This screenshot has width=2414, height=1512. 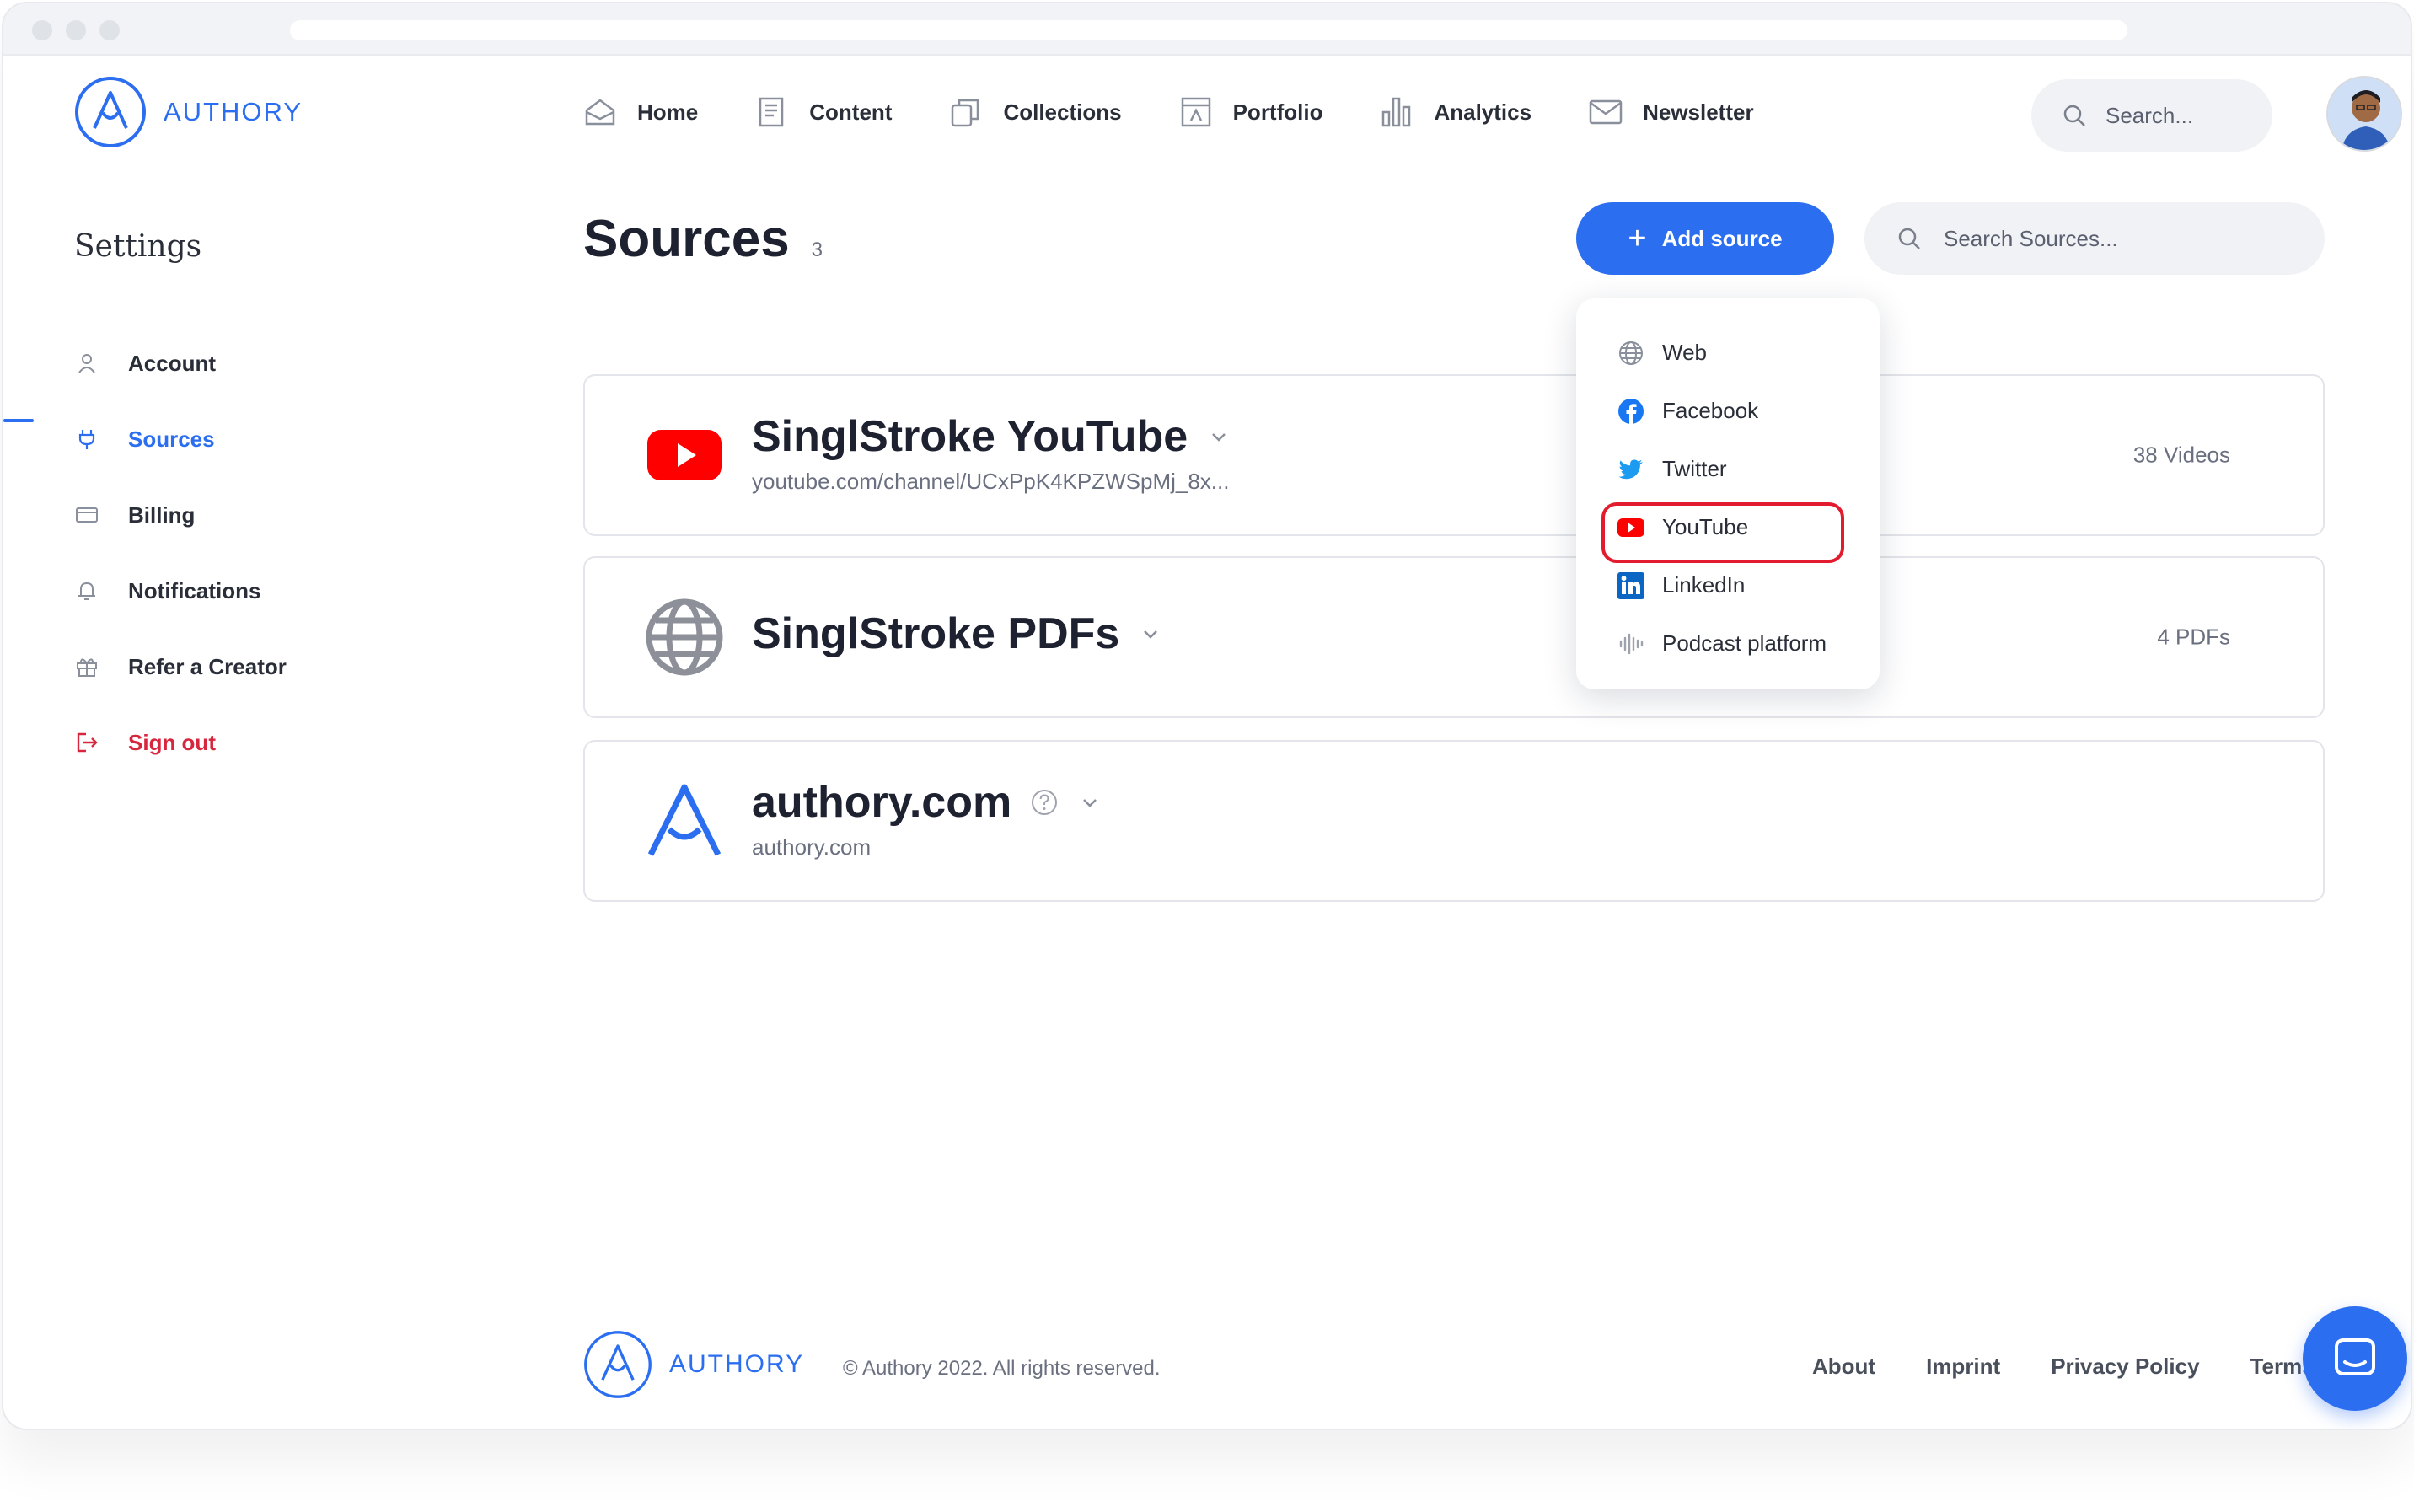 I want to click on page-title-text: Sources, so click(x=686, y=239).